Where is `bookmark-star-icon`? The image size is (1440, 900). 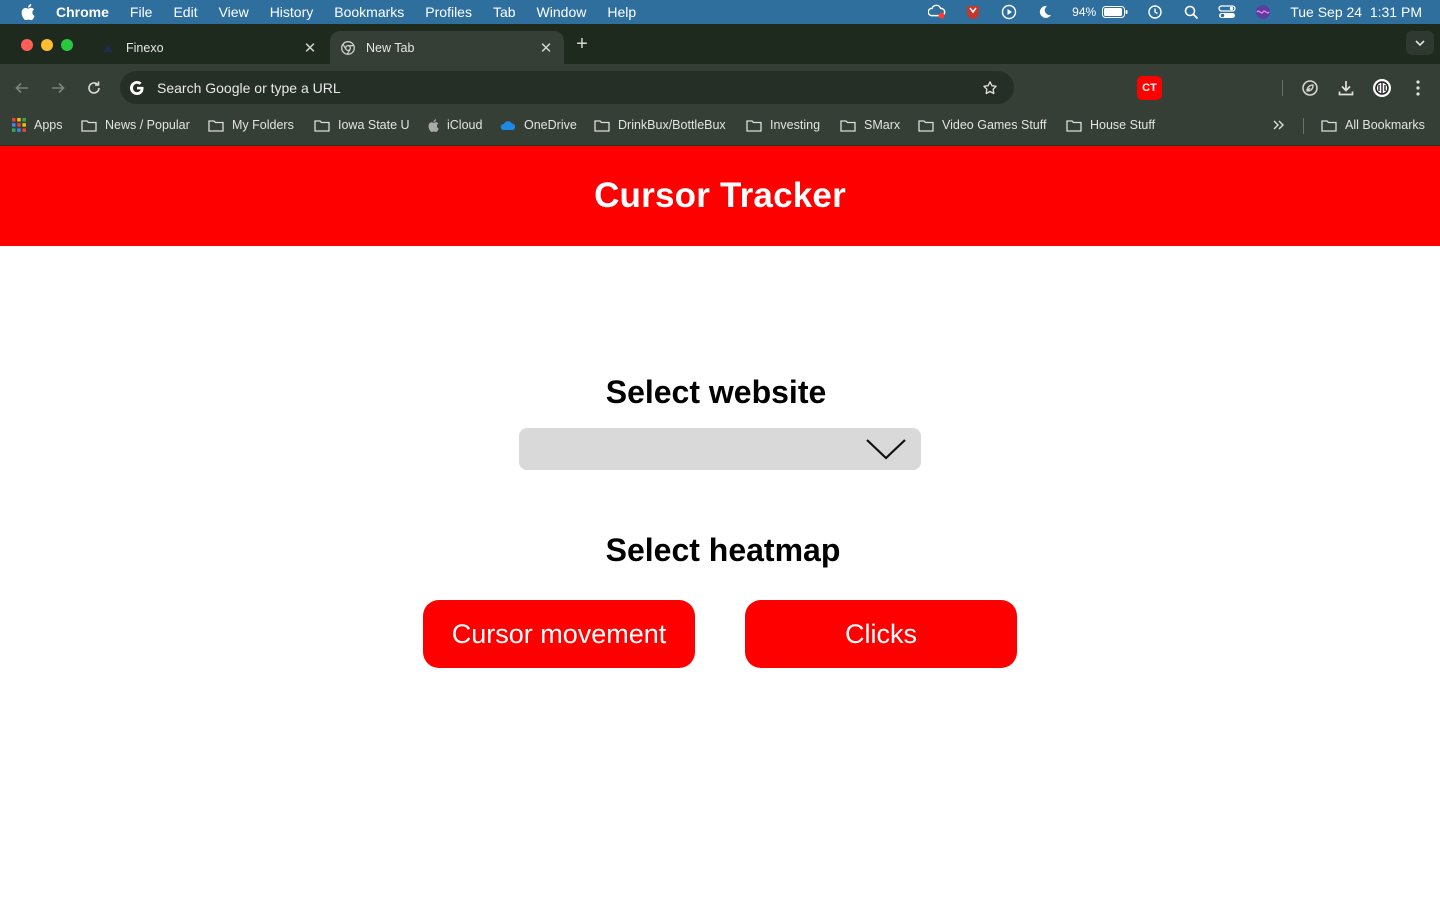 bookmark-star-icon is located at coordinates (990, 88).